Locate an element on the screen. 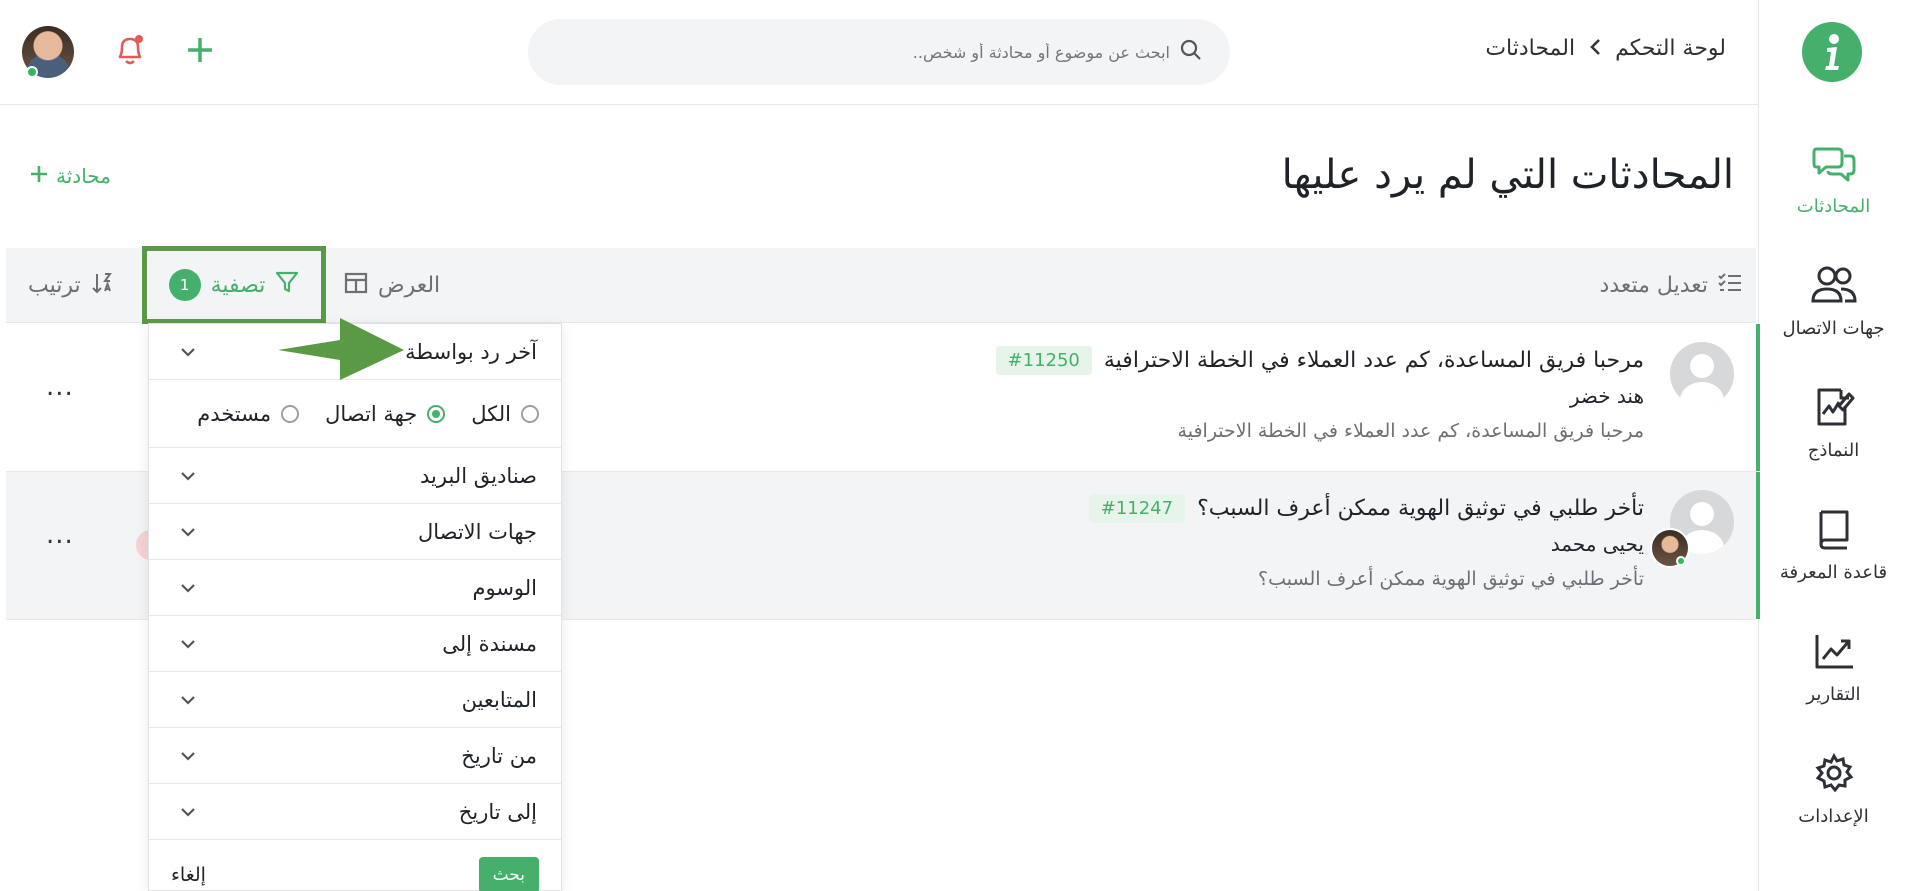  sort-button: ترتيب is located at coordinates (70, 285).